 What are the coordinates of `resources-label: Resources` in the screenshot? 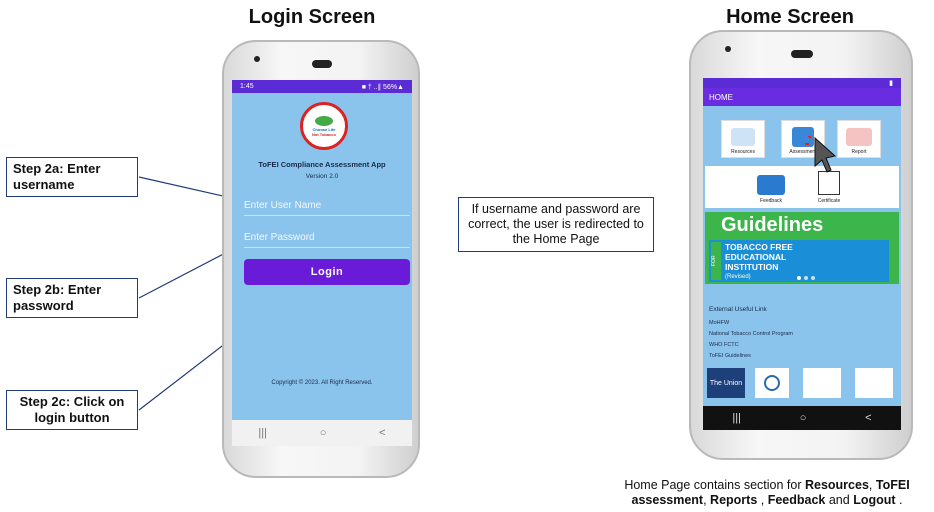 It's located at (743, 152).